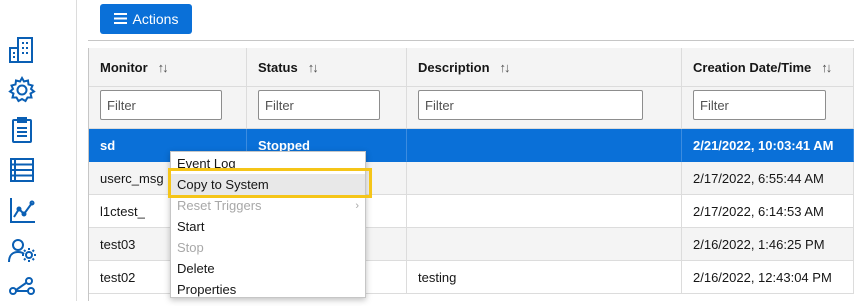 The width and height of the screenshot is (854, 306). I want to click on server-list-icon, so click(22, 170).